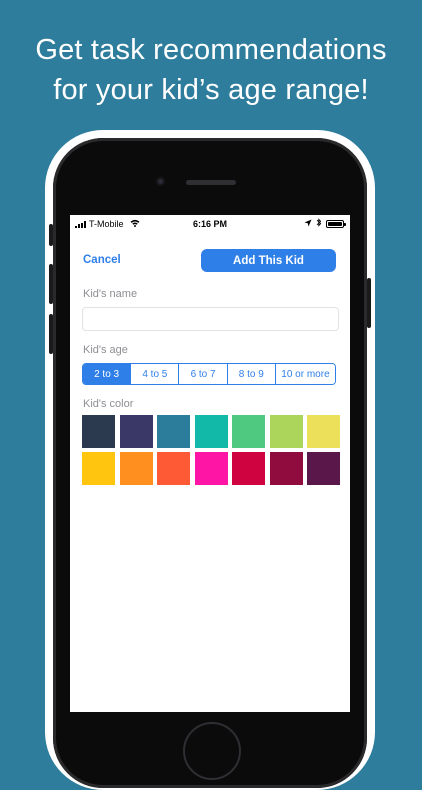  I want to click on status-bar: T-Mobile 6:16 PM, so click(210, 224).